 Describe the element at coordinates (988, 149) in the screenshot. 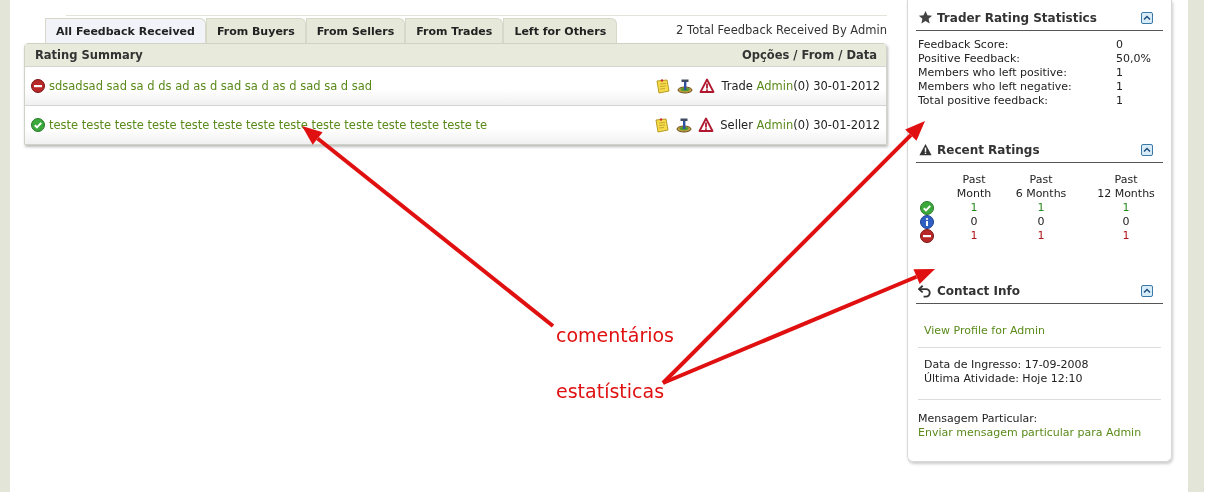

I see `panel-title: Recent Ratings` at that location.